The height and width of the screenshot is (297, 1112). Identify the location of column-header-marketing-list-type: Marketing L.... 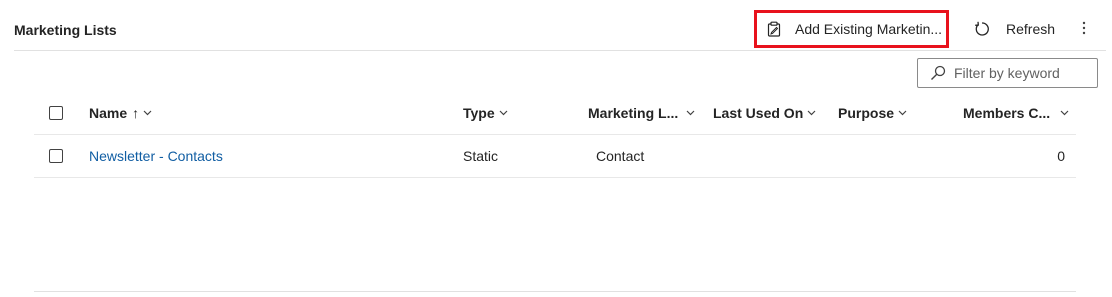
(641, 113).